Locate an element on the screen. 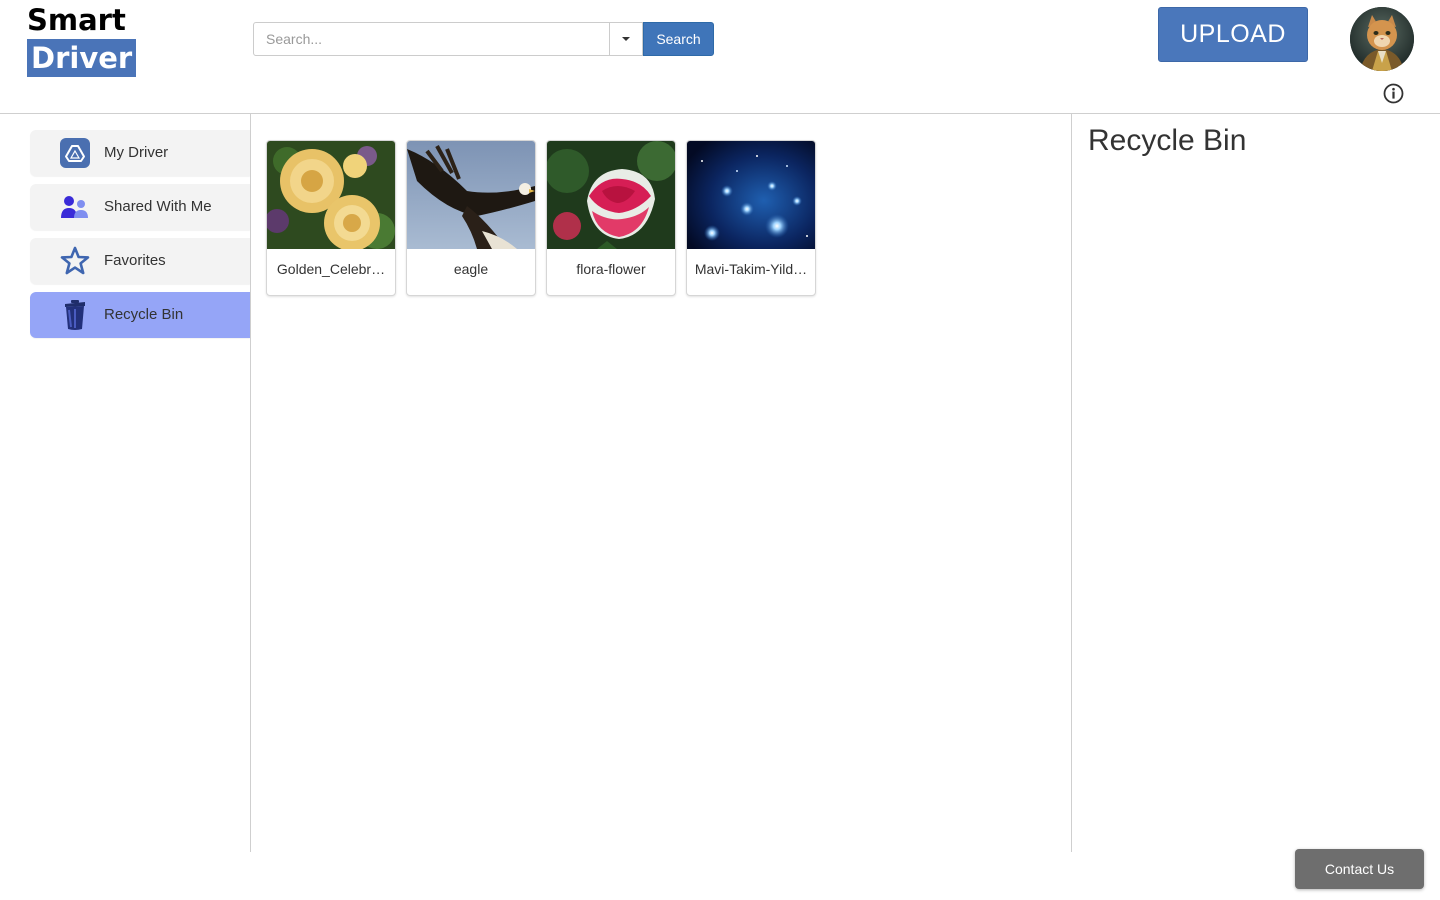 Image resolution: width=1440 pixels, height=900 pixels. logo-text-smart: Smart is located at coordinates (76, 20).